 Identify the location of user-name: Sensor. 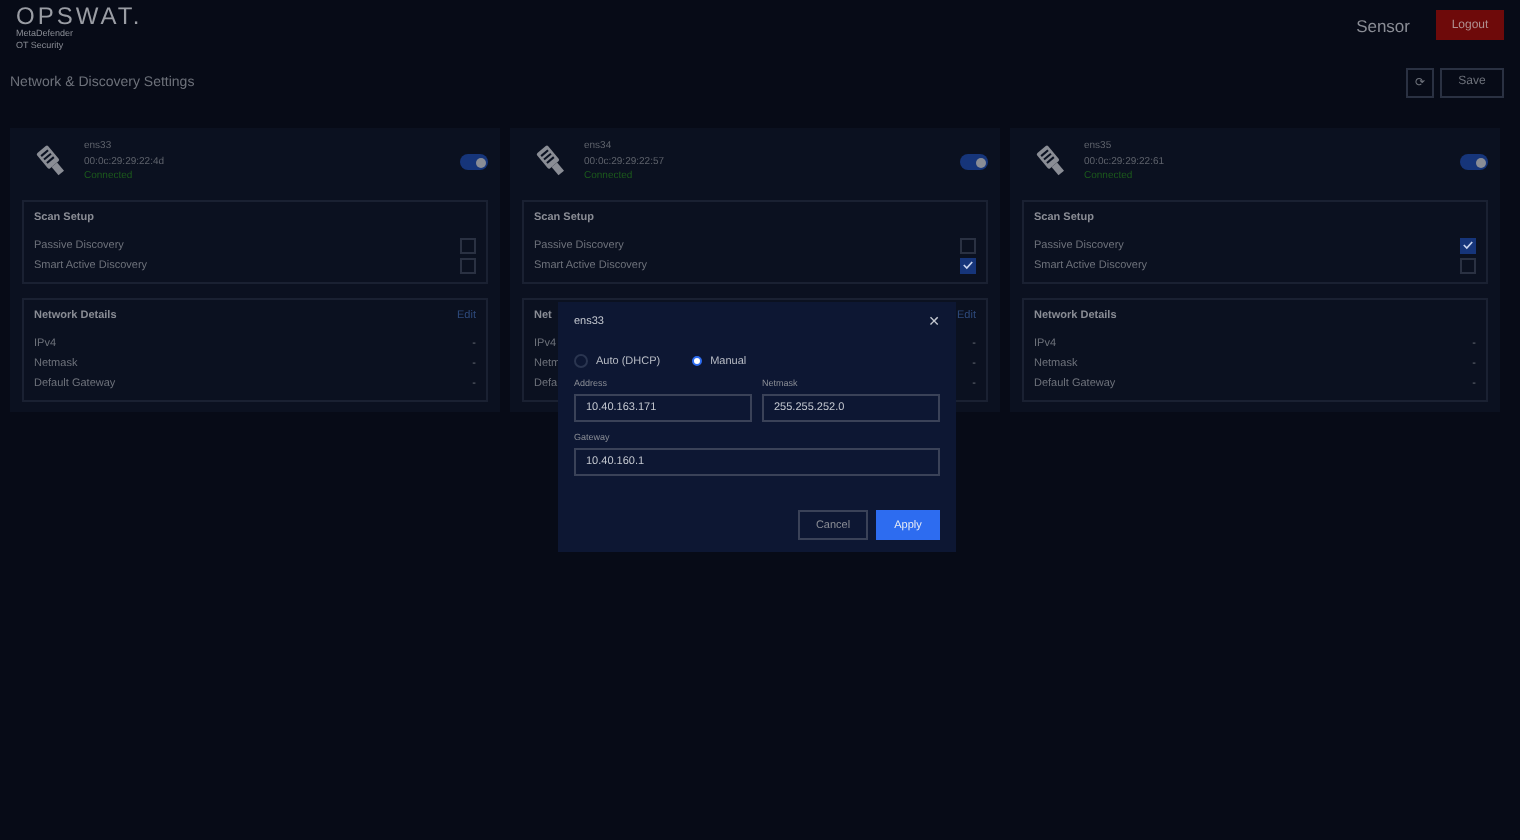
(1383, 25).